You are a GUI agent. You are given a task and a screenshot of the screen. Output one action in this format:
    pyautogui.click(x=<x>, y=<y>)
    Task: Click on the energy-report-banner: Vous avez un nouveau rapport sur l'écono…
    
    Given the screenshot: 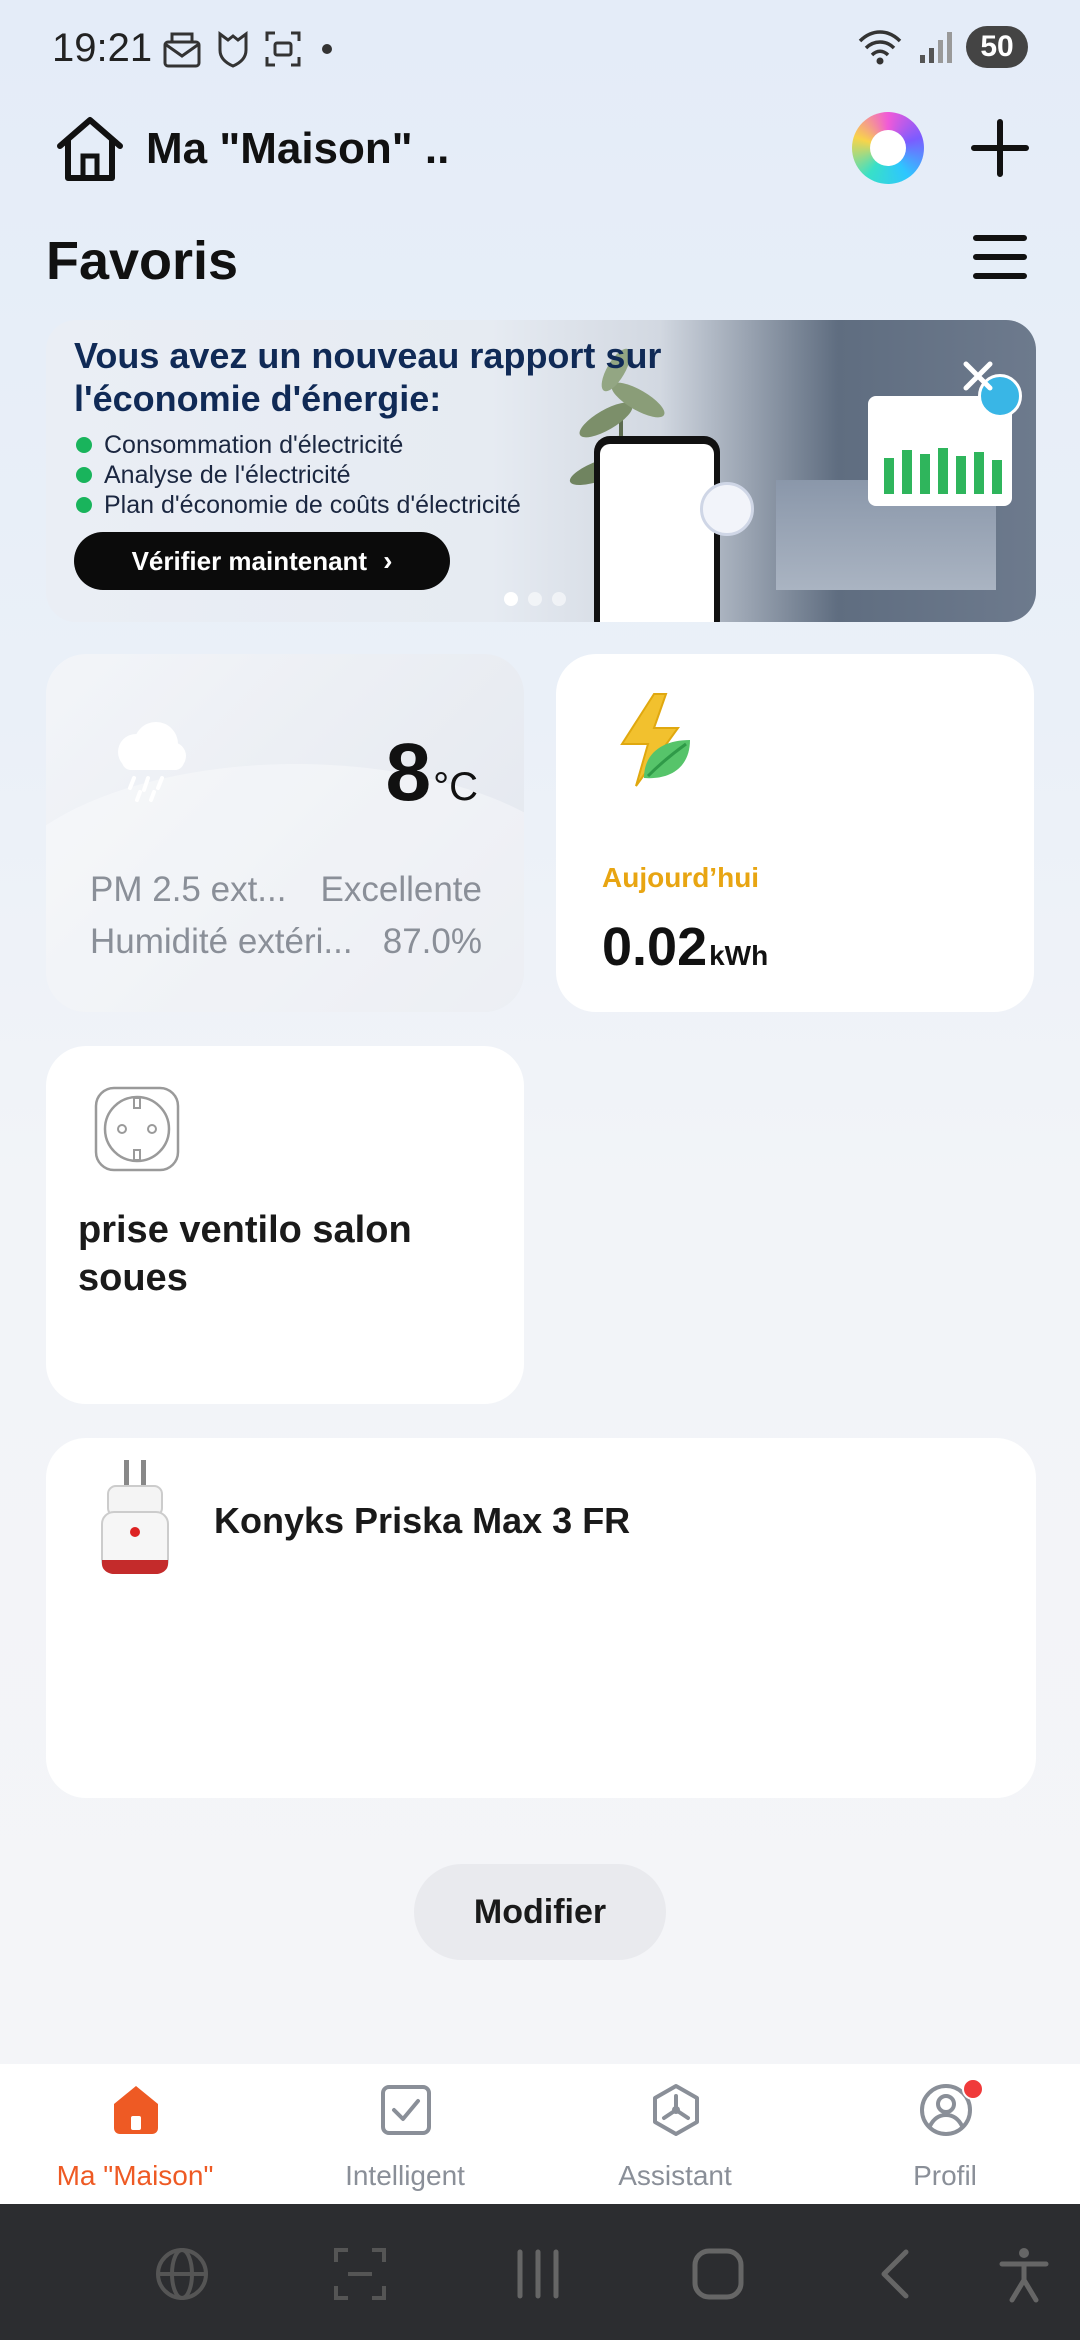 What is the action you would take?
    pyautogui.click(x=541, y=471)
    